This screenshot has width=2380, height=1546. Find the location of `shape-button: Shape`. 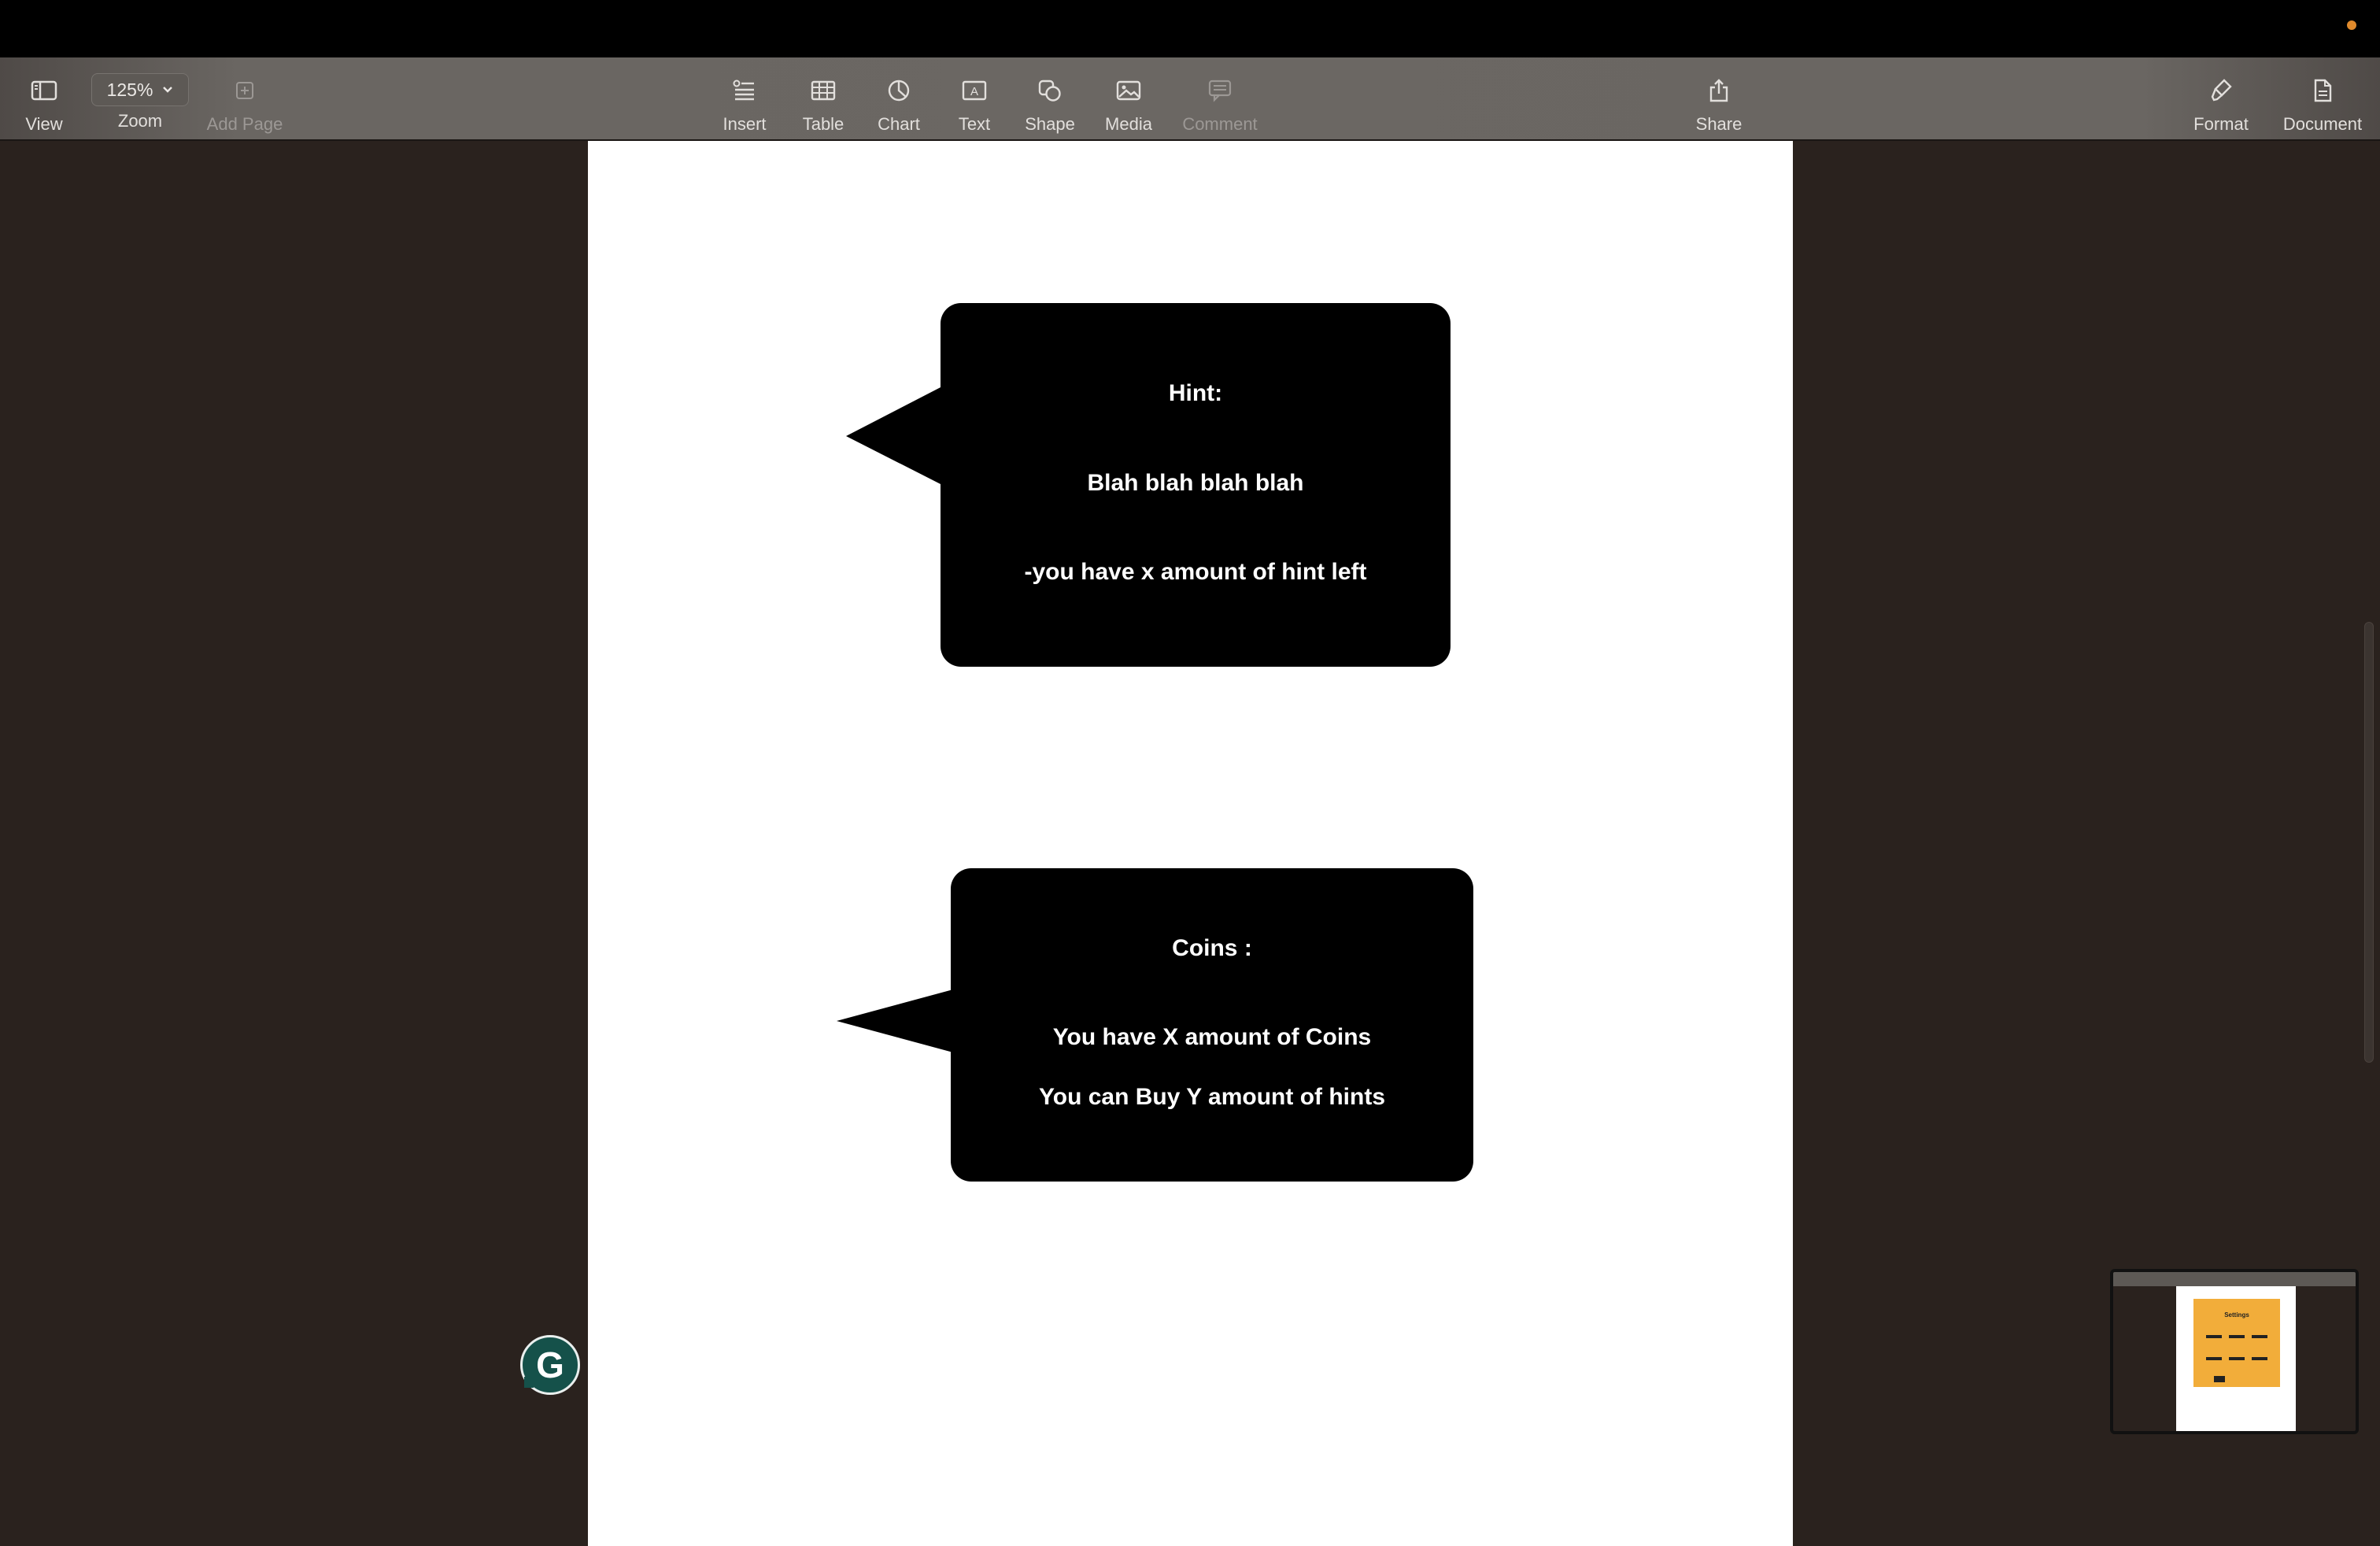

shape-button: Shape is located at coordinates (1049, 99).